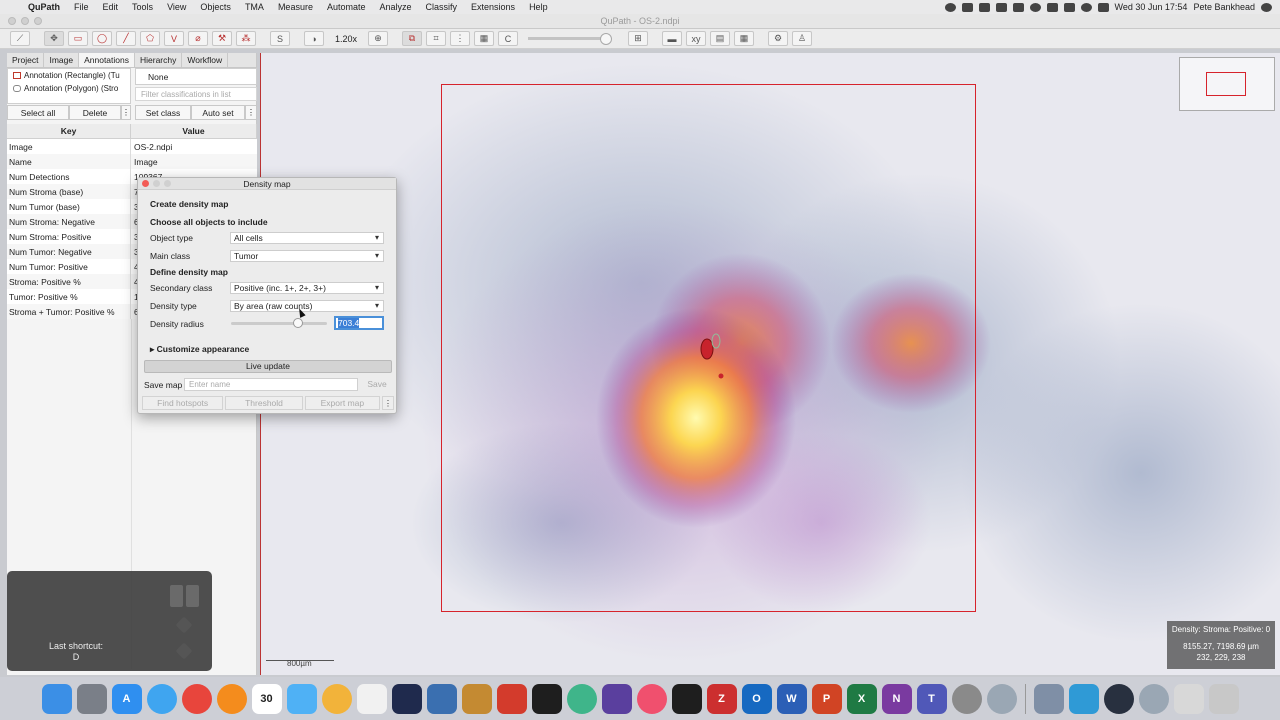  I want to click on menu-tma: TMA, so click(254, 7).